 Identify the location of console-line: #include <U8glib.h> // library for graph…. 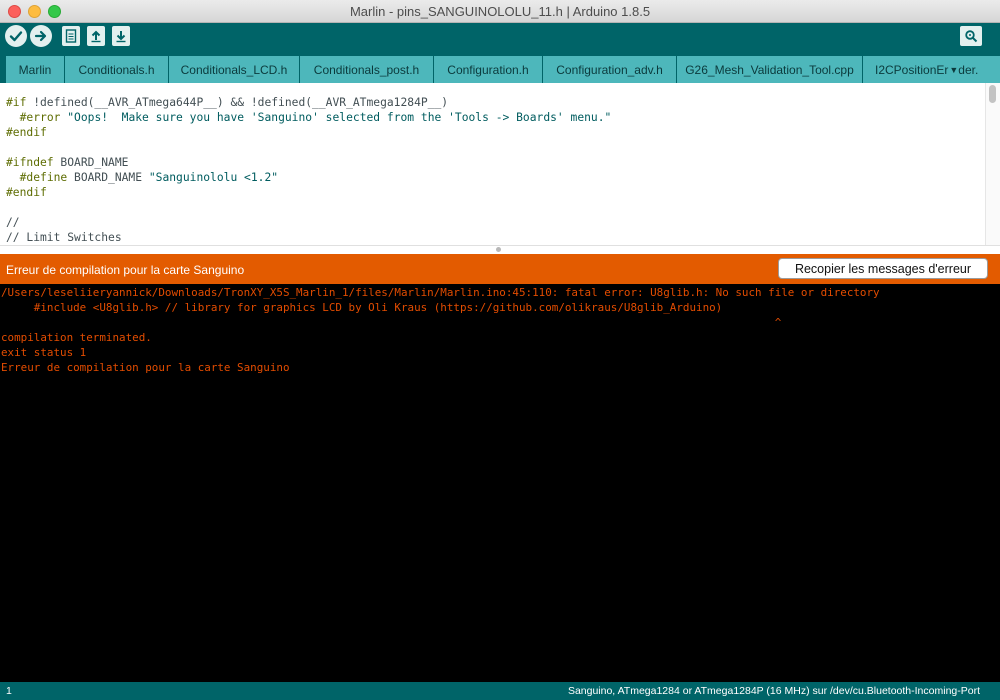
(362, 307).